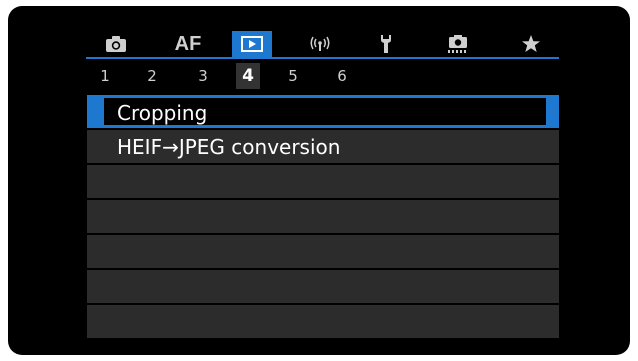 Image resolution: width=638 pixels, height=361 pixels. Describe the element at coordinates (229, 146) in the screenshot. I see `menu-item-label: HEIF→JPEG conversion` at that location.